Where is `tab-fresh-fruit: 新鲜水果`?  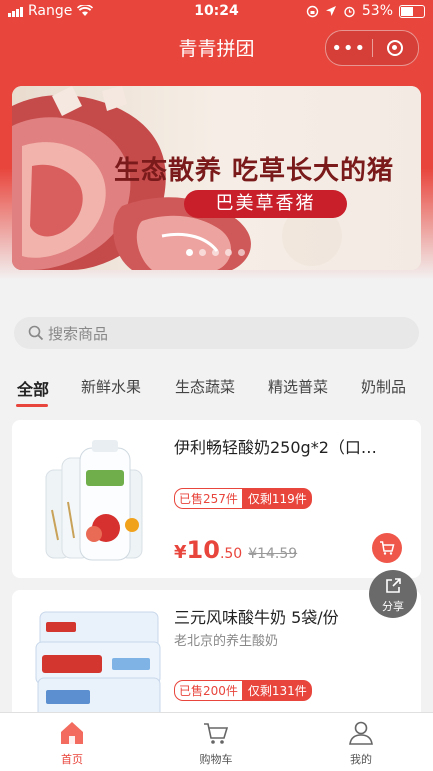
tab-fresh-fruit: 新鲜水果 is located at coordinates (111, 386).